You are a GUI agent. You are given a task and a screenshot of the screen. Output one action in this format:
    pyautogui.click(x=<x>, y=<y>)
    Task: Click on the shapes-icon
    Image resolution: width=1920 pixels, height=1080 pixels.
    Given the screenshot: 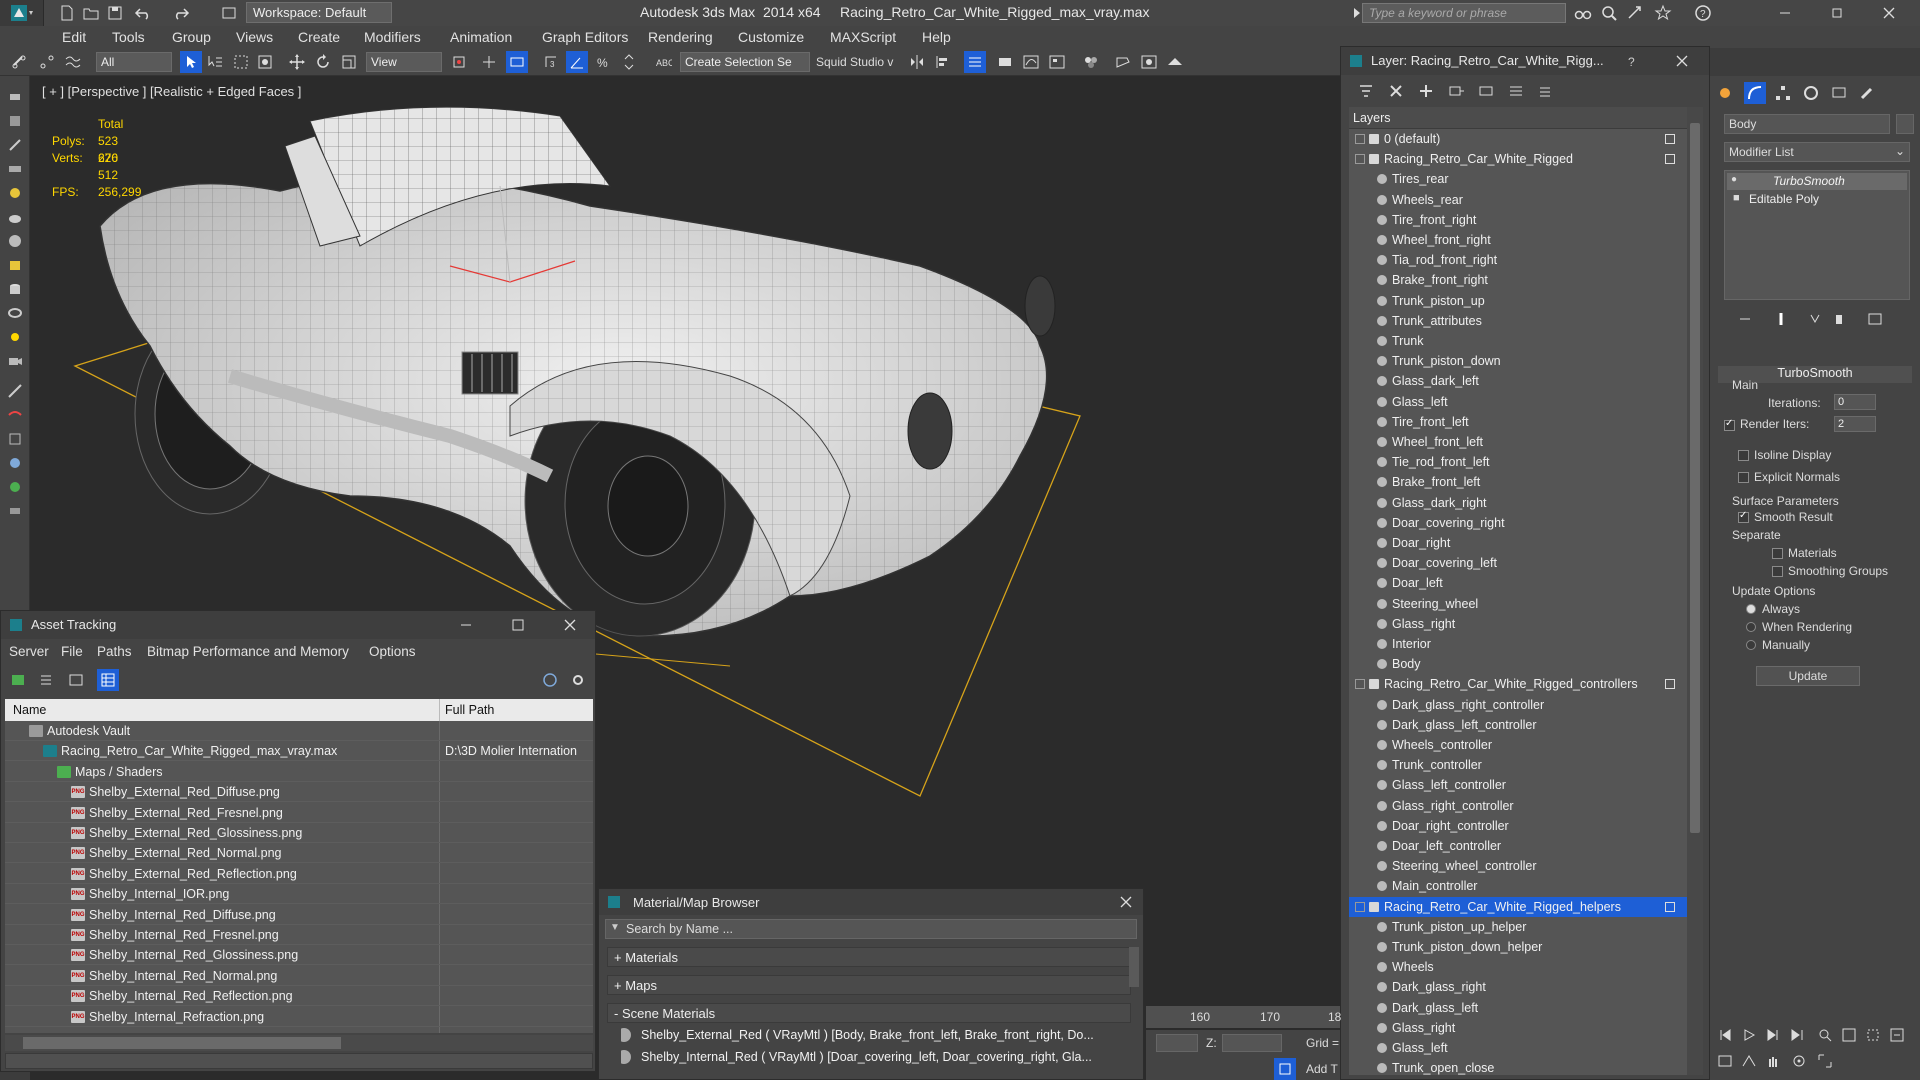 What is the action you would take?
    pyautogui.click(x=15, y=463)
    